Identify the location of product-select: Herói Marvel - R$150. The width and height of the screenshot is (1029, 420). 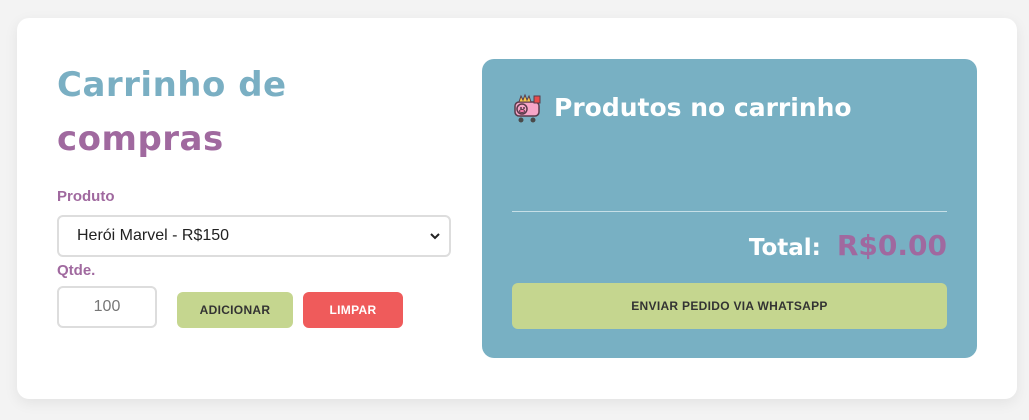
(254, 236).